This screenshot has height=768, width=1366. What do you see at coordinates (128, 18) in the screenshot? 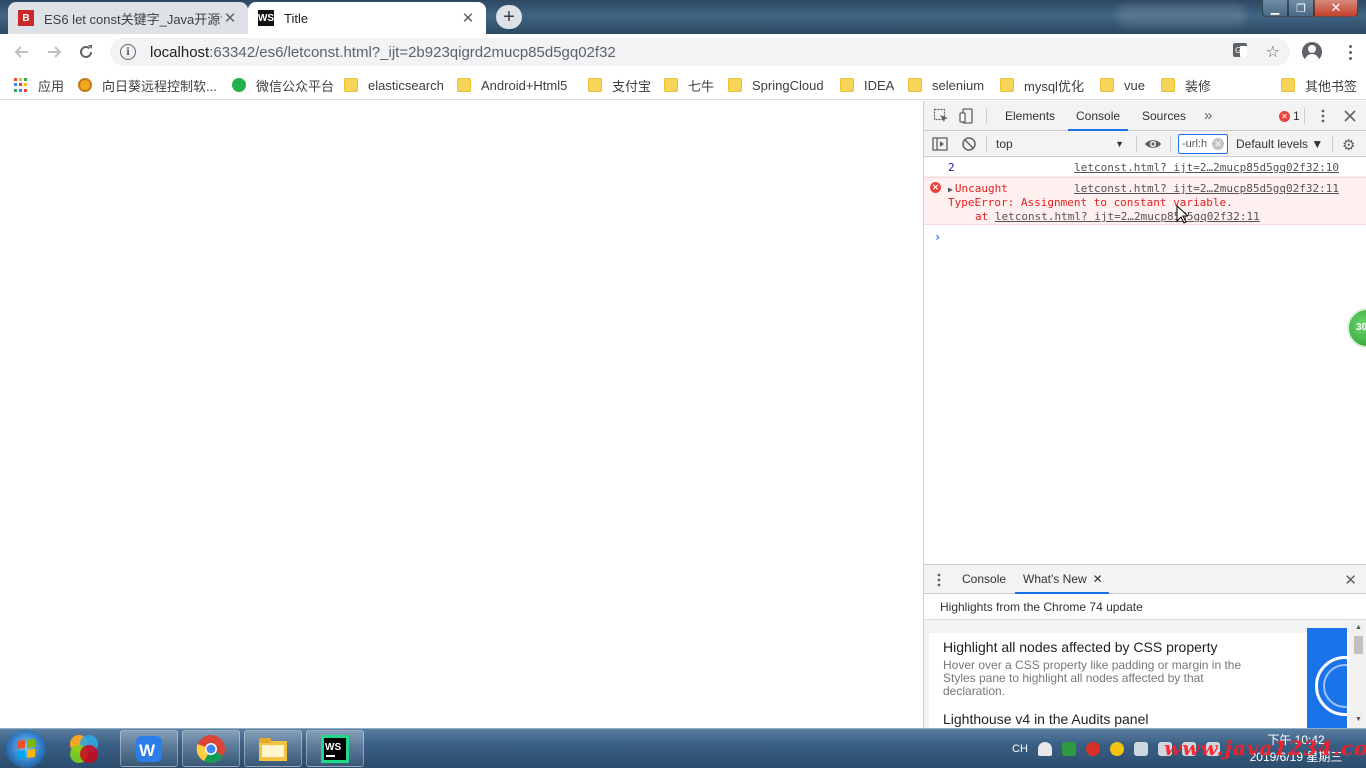
I see `browser-tab-es6: B ES6 let const关键字_Java开源博 ✕` at bounding box center [128, 18].